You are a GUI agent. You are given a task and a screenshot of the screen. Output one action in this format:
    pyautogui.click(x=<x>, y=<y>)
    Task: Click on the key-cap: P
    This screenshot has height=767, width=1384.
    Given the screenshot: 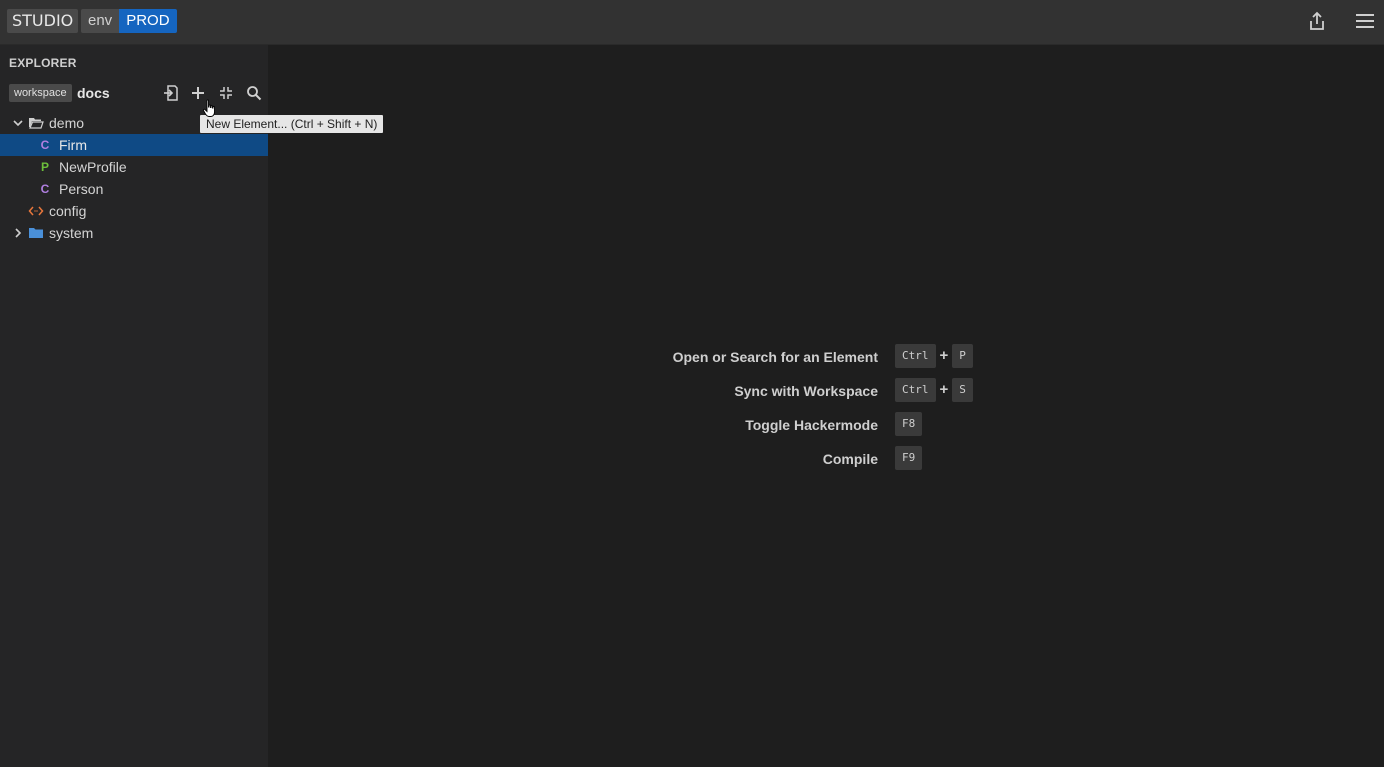 What is the action you would take?
    pyautogui.click(x=962, y=356)
    